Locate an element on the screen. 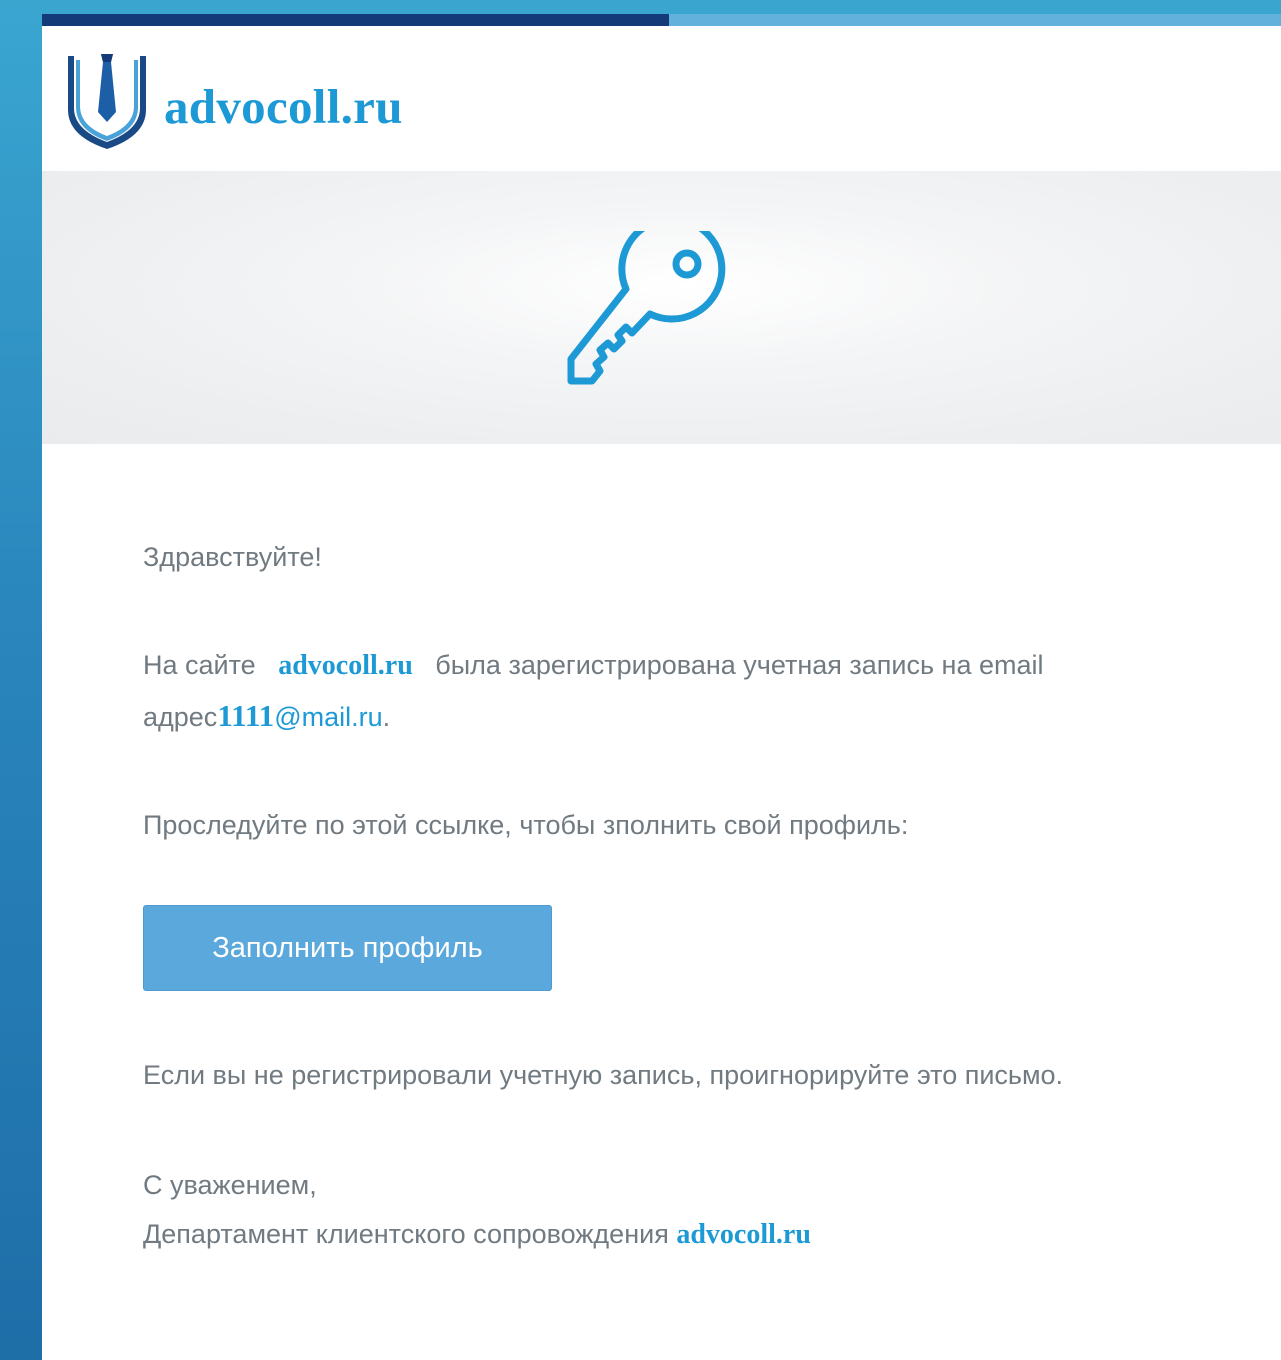 The height and width of the screenshot is (1360, 1281). registration-prefix: На сайте is located at coordinates (199, 665).